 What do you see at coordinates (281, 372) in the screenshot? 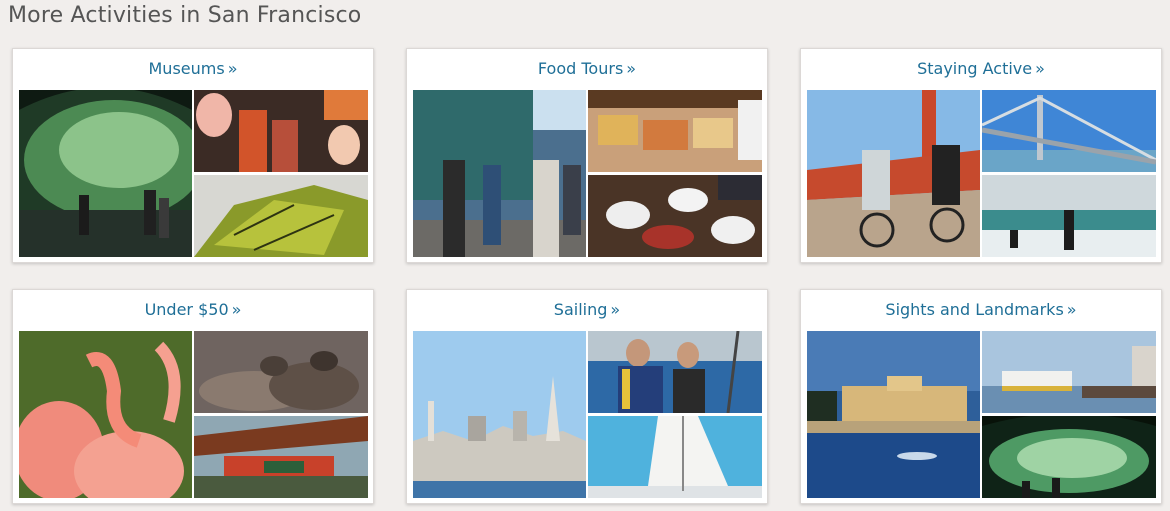
I see `under-50-sea-lions-photo` at bounding box center [281, 372].